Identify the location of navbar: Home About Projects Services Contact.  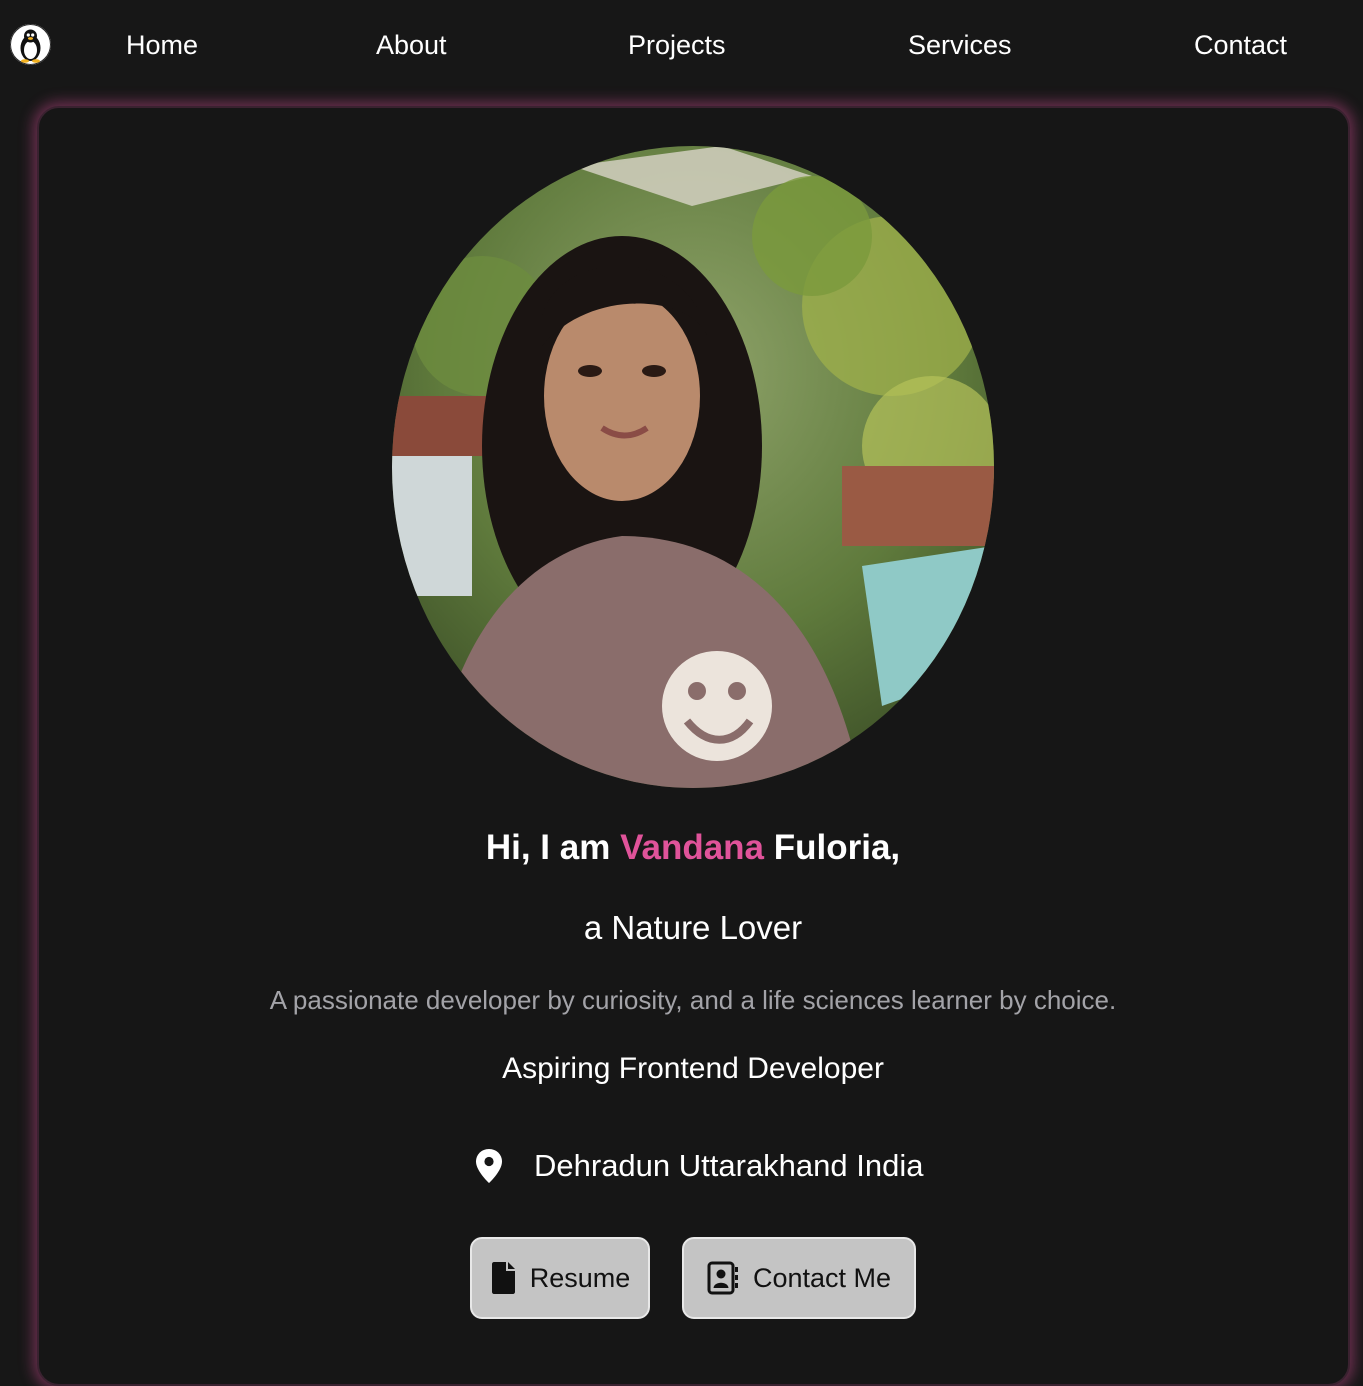
(681, 45).